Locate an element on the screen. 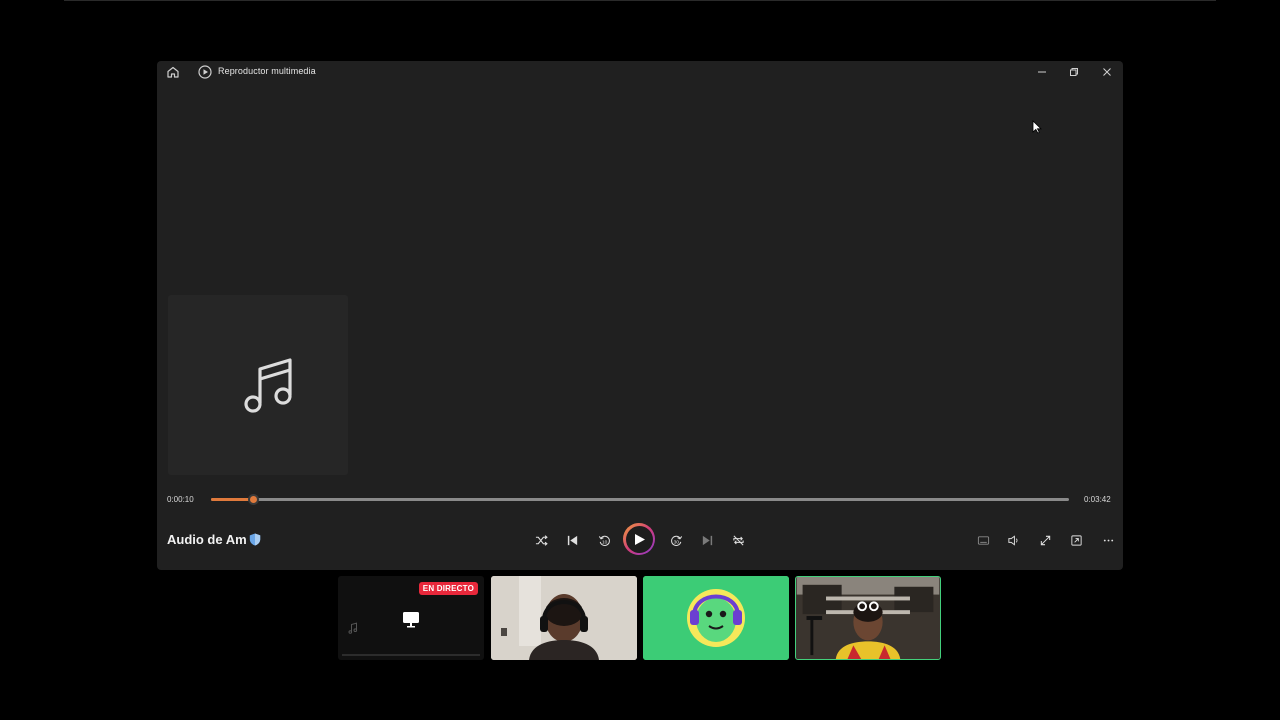  volume-icon is located at coordinates (1012, 540).